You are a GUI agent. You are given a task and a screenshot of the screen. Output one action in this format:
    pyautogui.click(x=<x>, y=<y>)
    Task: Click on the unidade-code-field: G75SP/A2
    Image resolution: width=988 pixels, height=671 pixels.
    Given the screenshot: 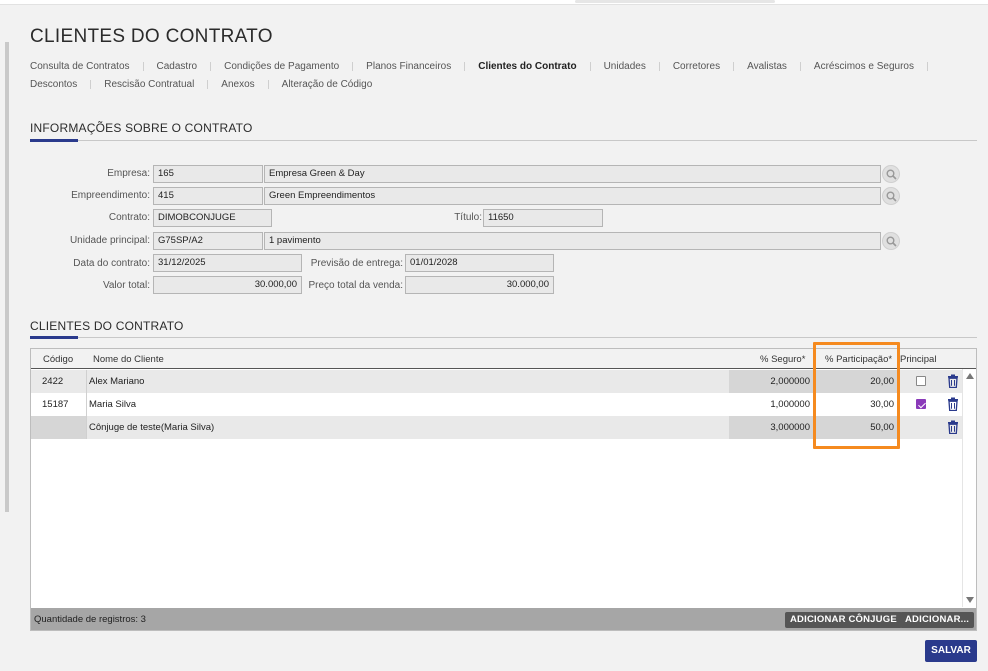 What is the action you would take?
    pyautogui.click(x=208, y=241)
    